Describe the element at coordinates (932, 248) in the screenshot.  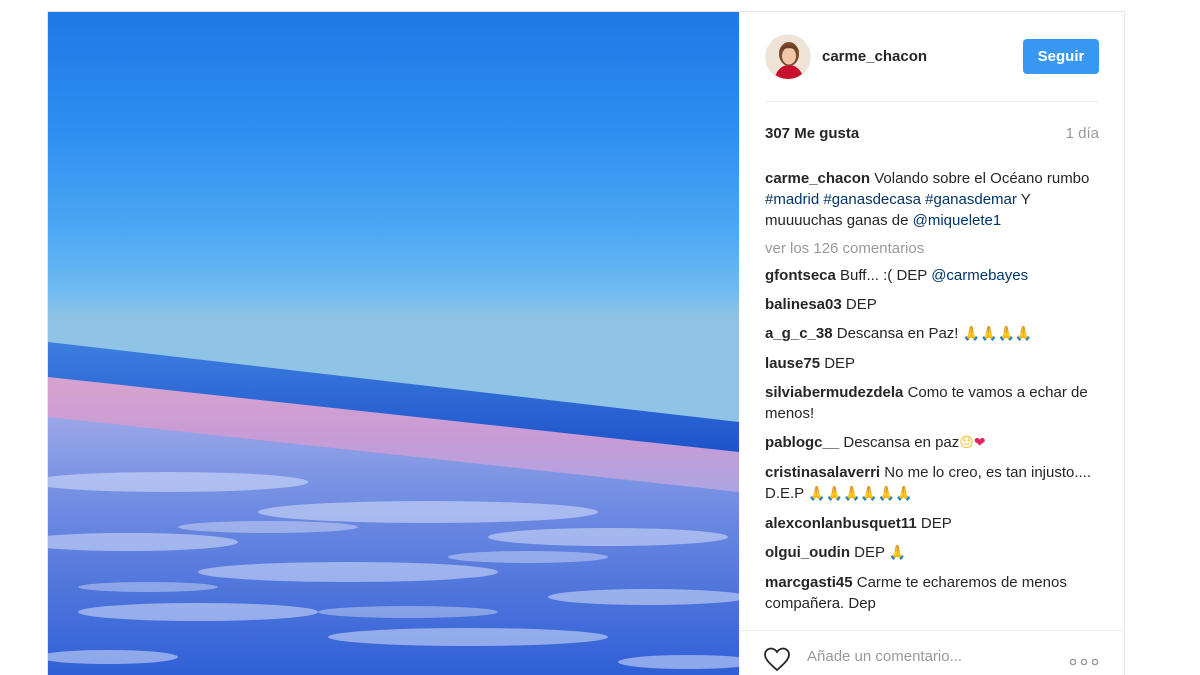
I see `view-all-comments-link: ver los 126 comentarios` at that location.